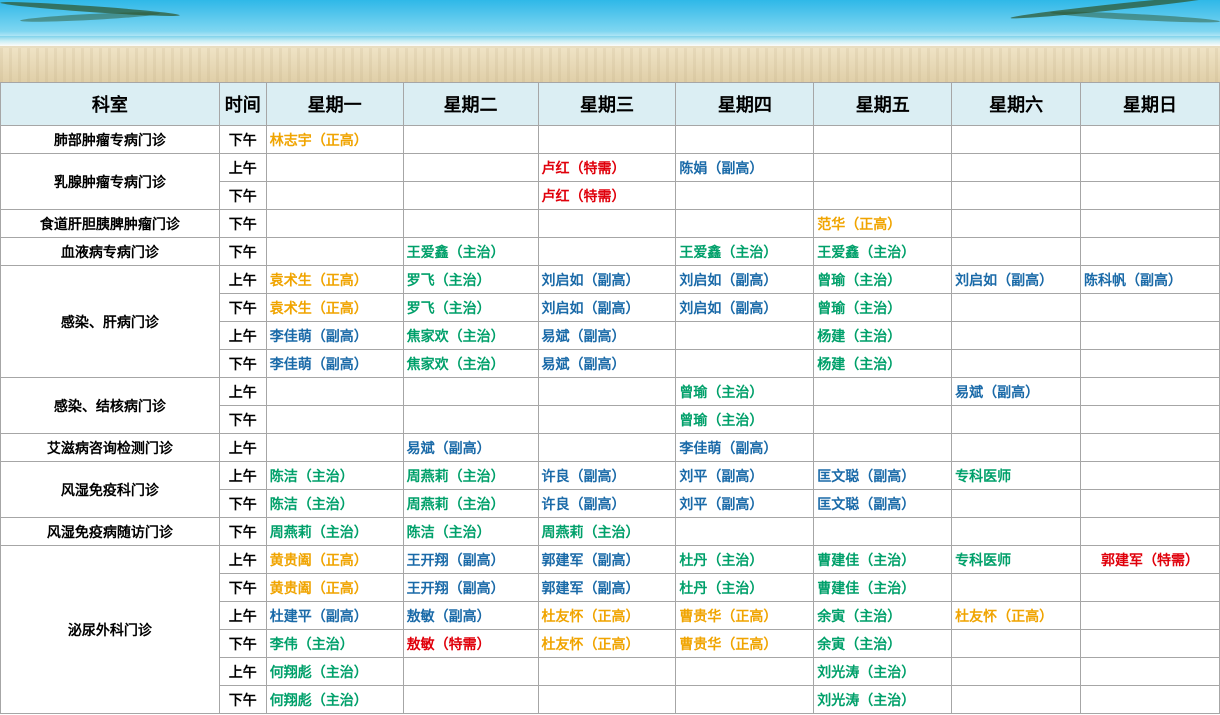 The width and height of the screenshot is (1220, 715). I want to click on header-row: 科室 时间 星期一 星期二 星期三 星期四 星期五 星期六 星期日, so click(610, 104).